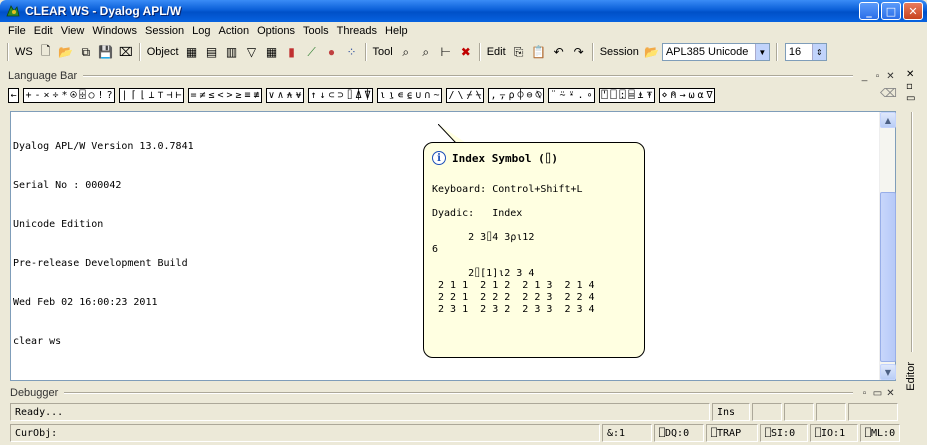  I want to click on apl-glyph-button: ,, so click(493, 95).